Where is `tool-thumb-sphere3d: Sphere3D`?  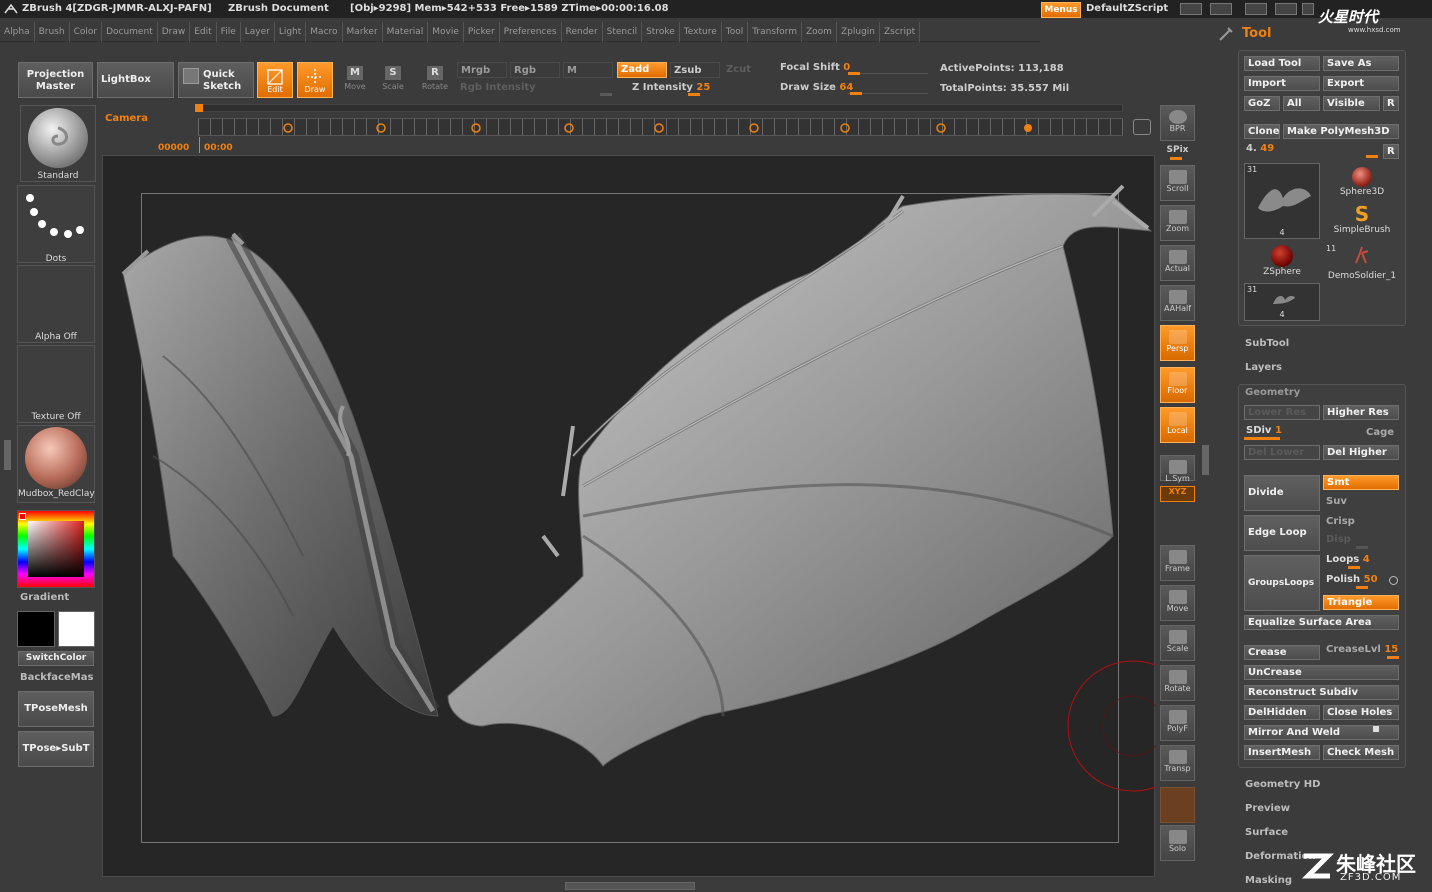
tool-thumb-sphere3d: Sphere3D is located at coordinates (1362, 182).